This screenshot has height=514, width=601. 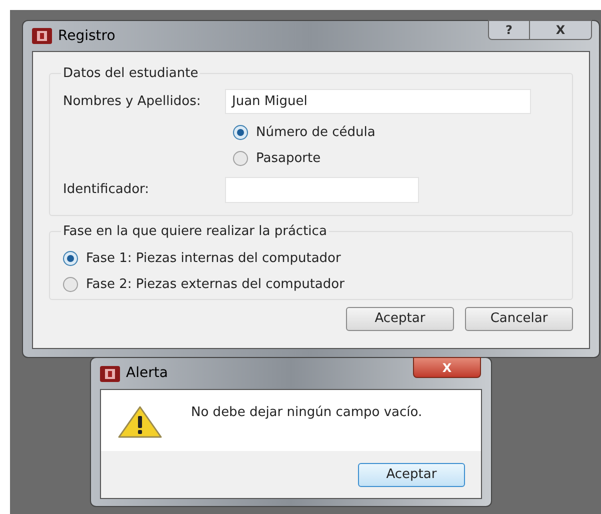 I want to click on radio-option: Fase 1: Piezas internas del computador, so click(x=311, y=259).